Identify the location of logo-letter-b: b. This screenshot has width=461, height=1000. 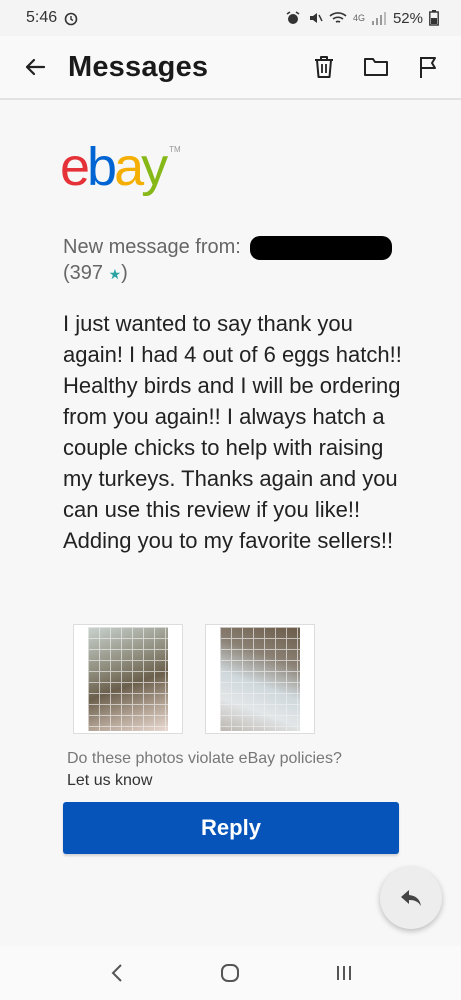
(102, 167).